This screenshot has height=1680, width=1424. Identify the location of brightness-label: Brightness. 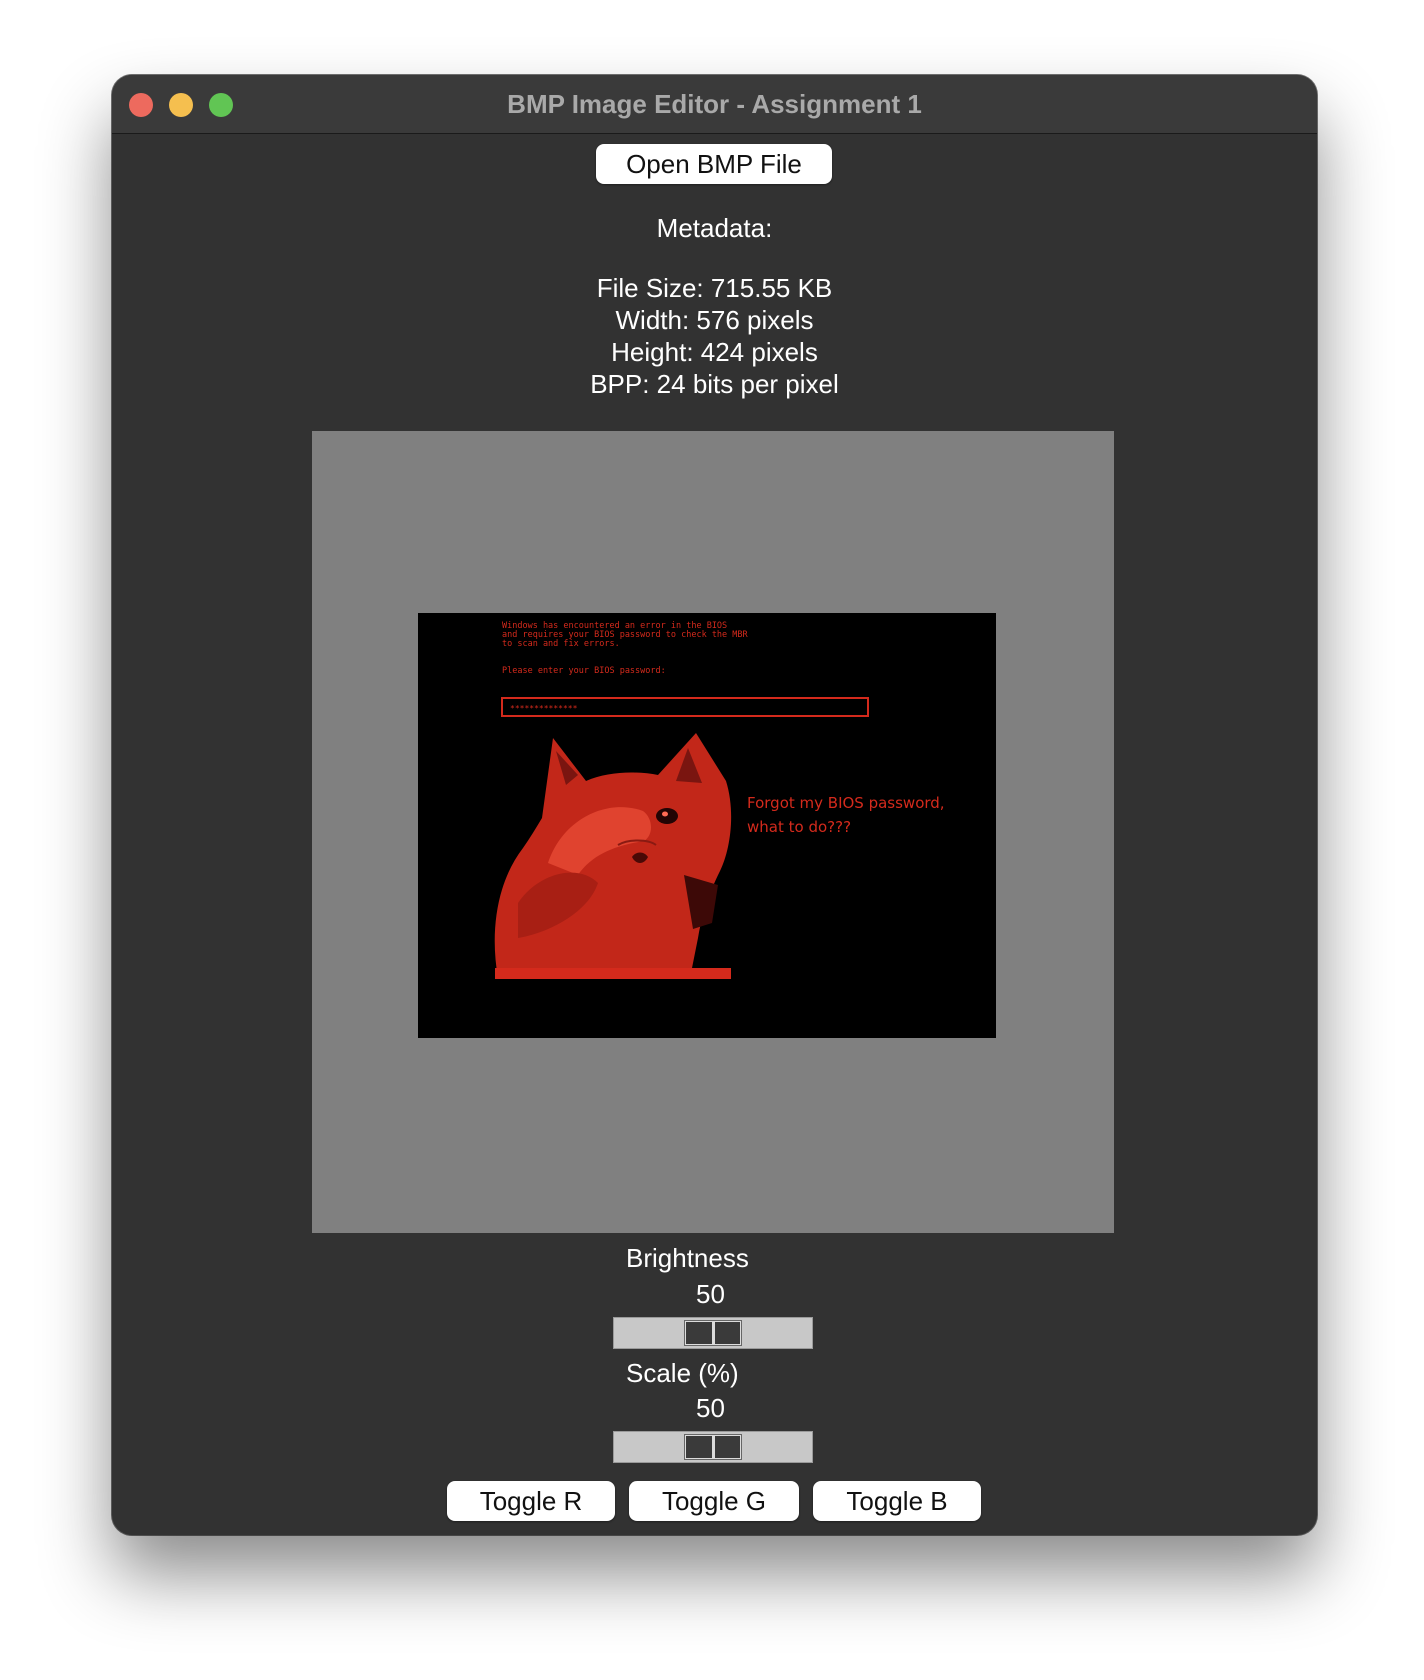
(687, 1258).